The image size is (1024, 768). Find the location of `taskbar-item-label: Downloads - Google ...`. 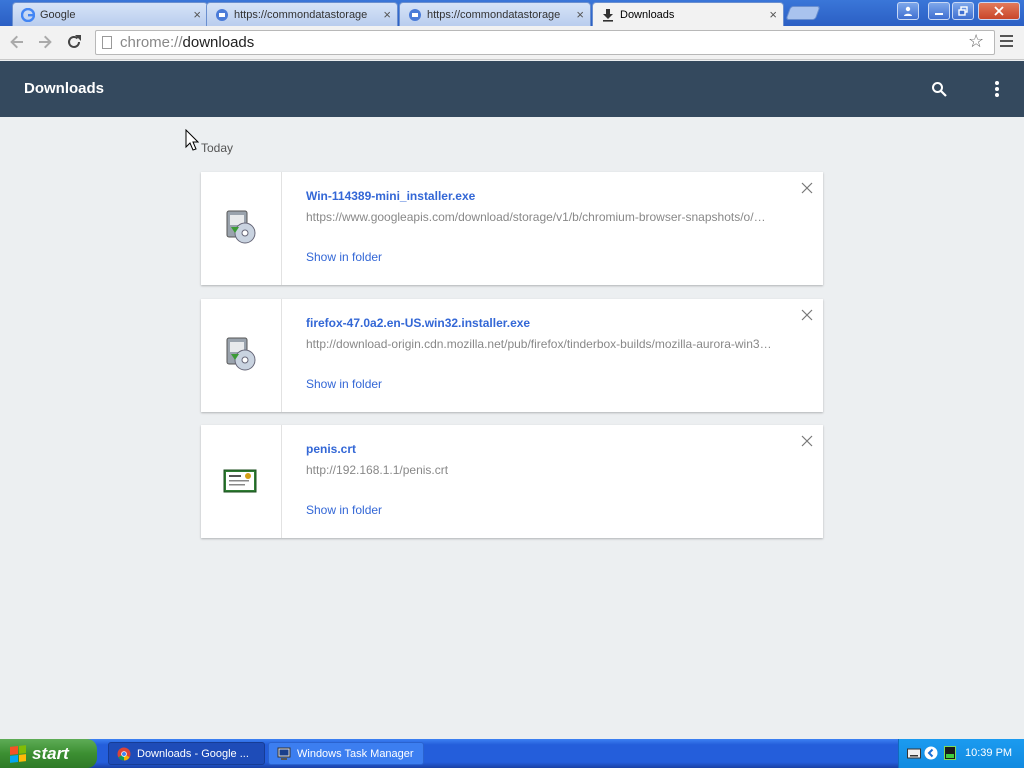

taskbar-item-label: Downloads - Google ... is located at coordinates (193, 753).